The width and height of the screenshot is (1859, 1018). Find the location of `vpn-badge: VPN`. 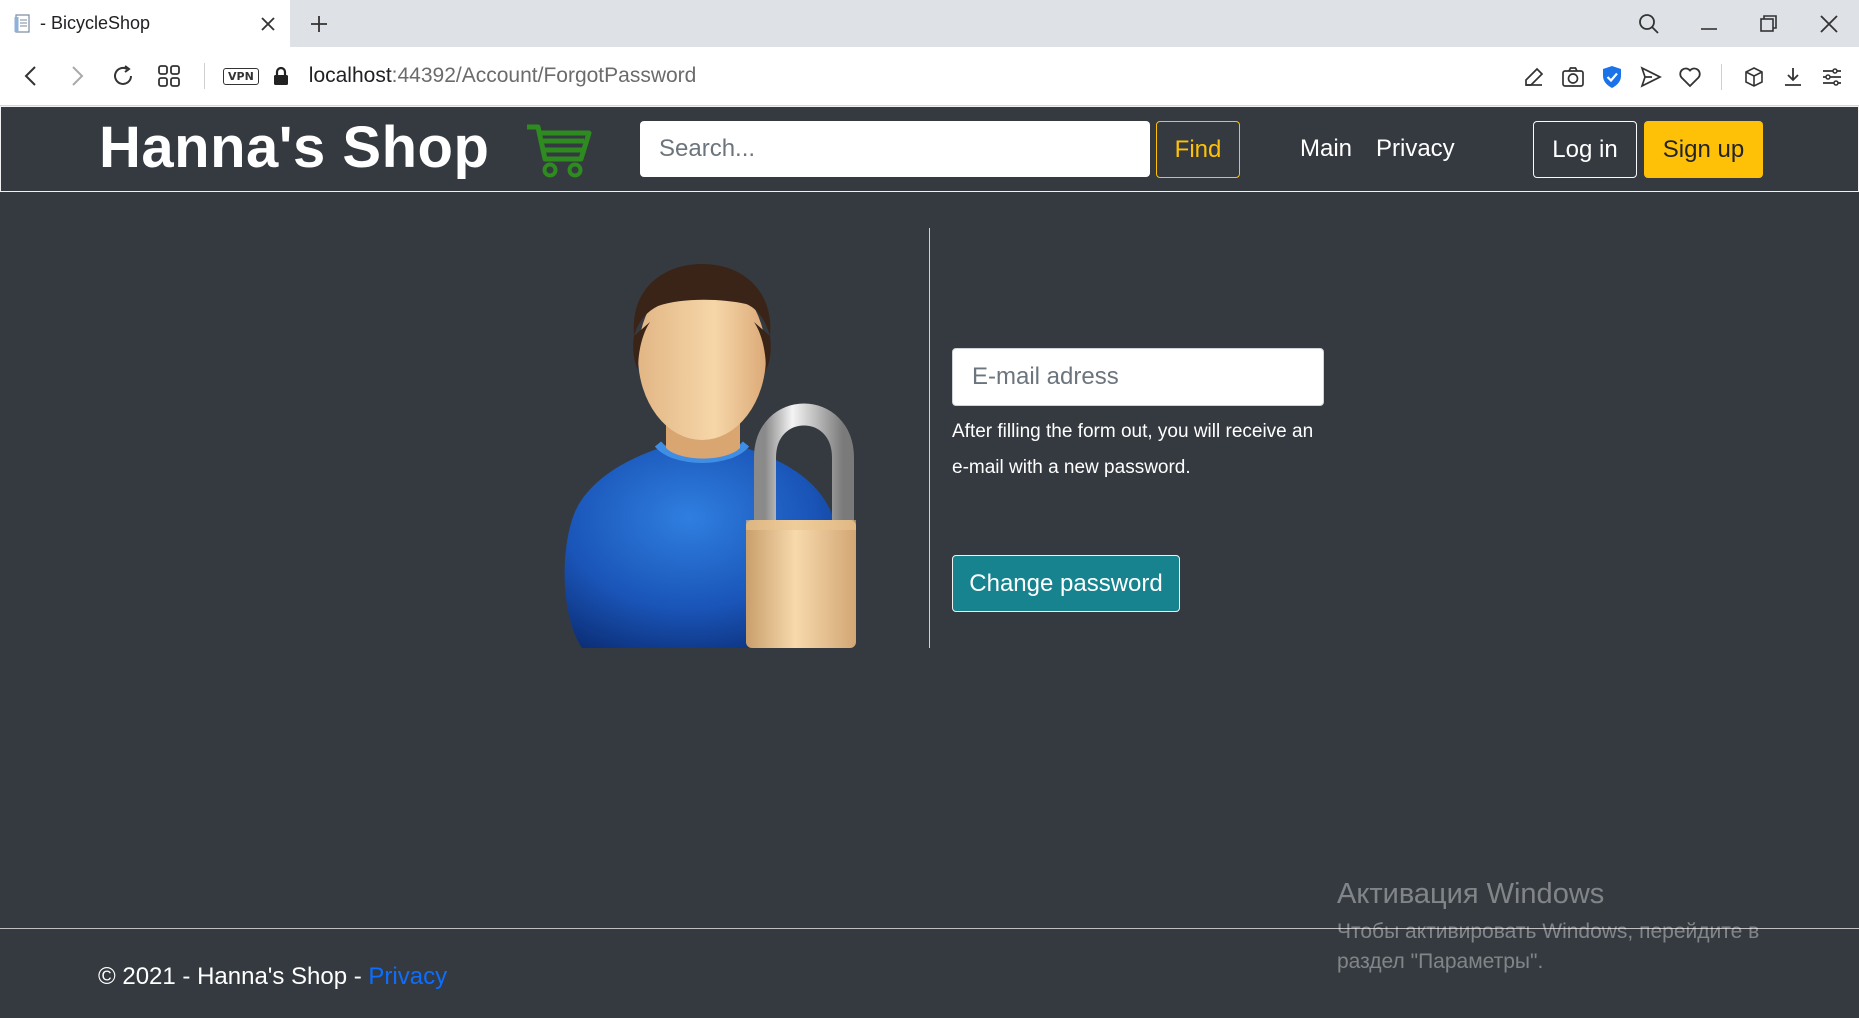

vpn-badge: VPN is located at coordinates (241, 76).